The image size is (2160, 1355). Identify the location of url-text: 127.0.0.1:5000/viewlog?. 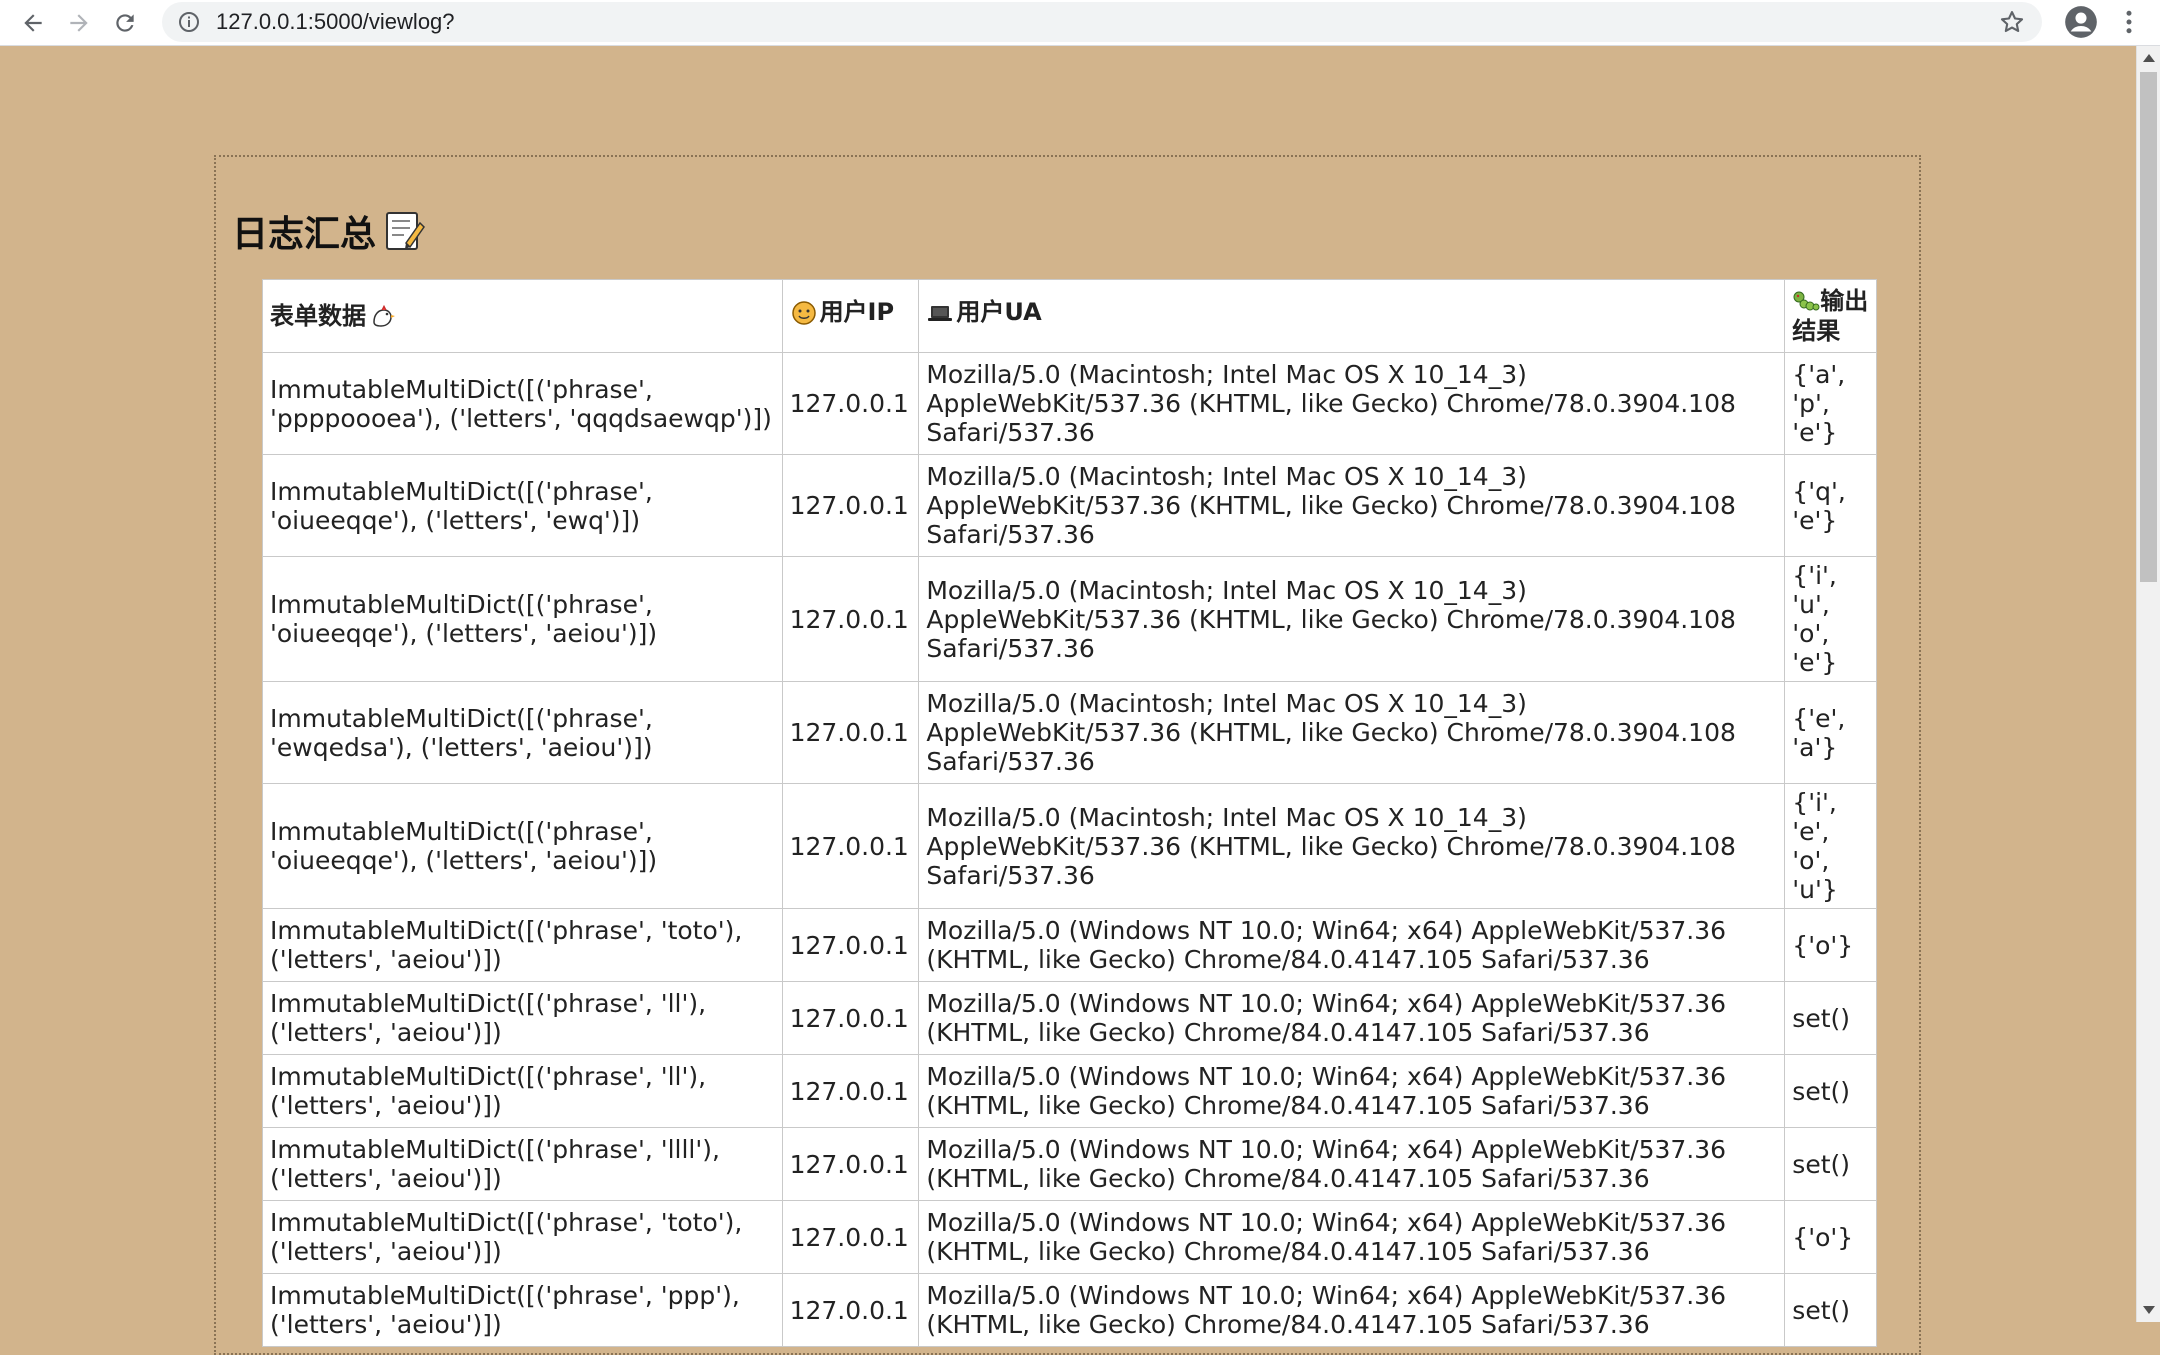
(335, 22).